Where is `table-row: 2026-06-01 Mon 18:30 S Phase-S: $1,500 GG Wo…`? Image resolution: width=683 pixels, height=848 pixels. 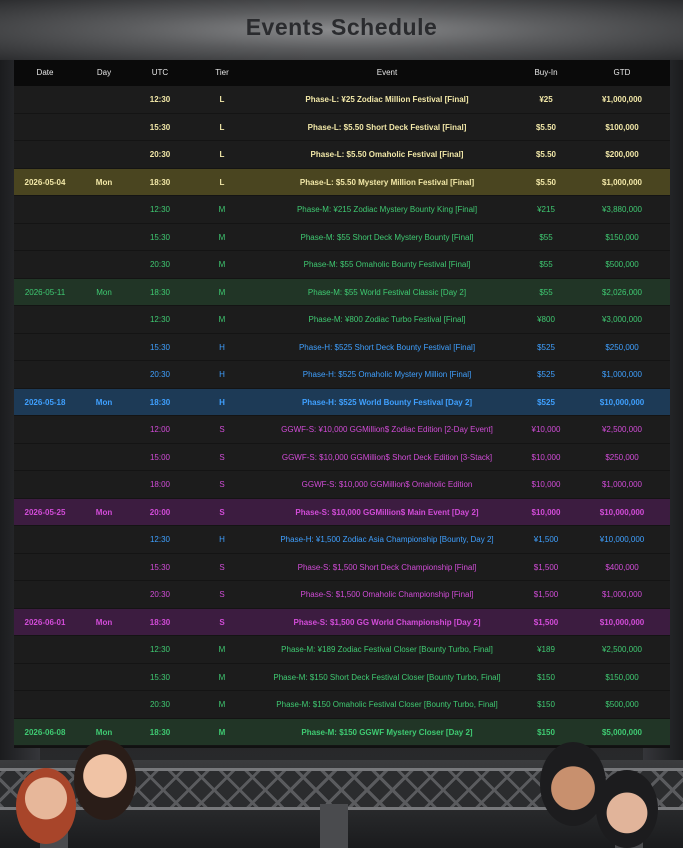 table-row: 2026-06-01 Mon 18:30 S Phase-S: $1,500 GG Wo… is located at coordinates (342, 622).